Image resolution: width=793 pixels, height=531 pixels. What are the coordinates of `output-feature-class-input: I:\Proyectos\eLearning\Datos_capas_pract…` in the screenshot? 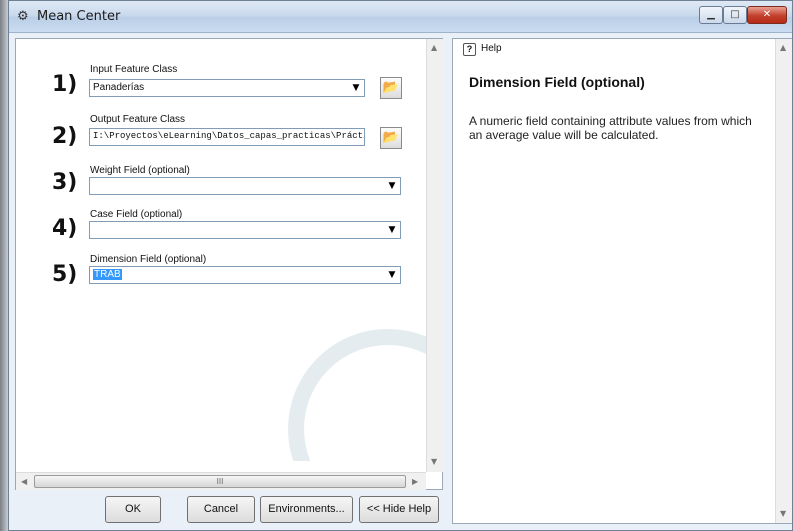 It's located at (227, 137).